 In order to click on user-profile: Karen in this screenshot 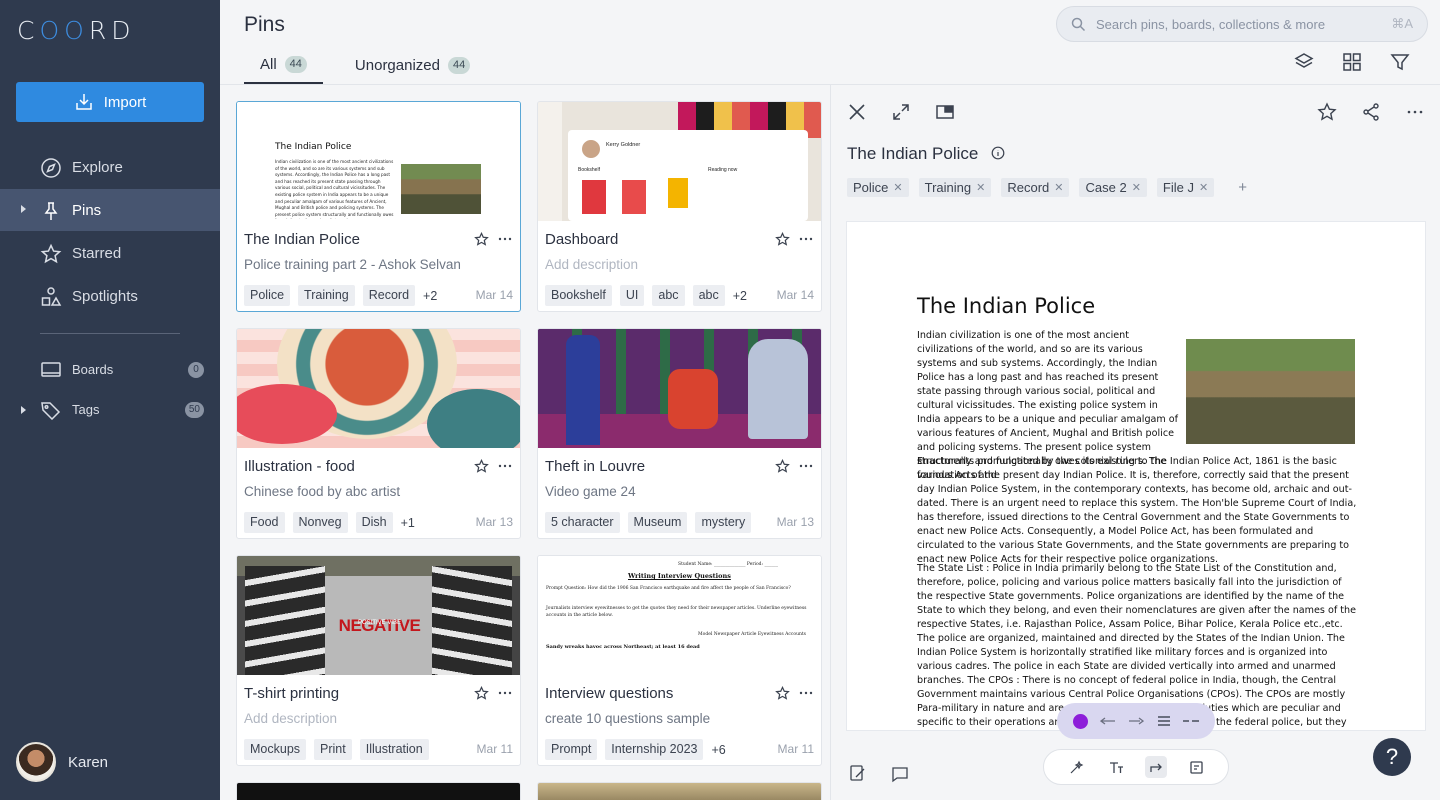, I will do `click(62, 762)`.